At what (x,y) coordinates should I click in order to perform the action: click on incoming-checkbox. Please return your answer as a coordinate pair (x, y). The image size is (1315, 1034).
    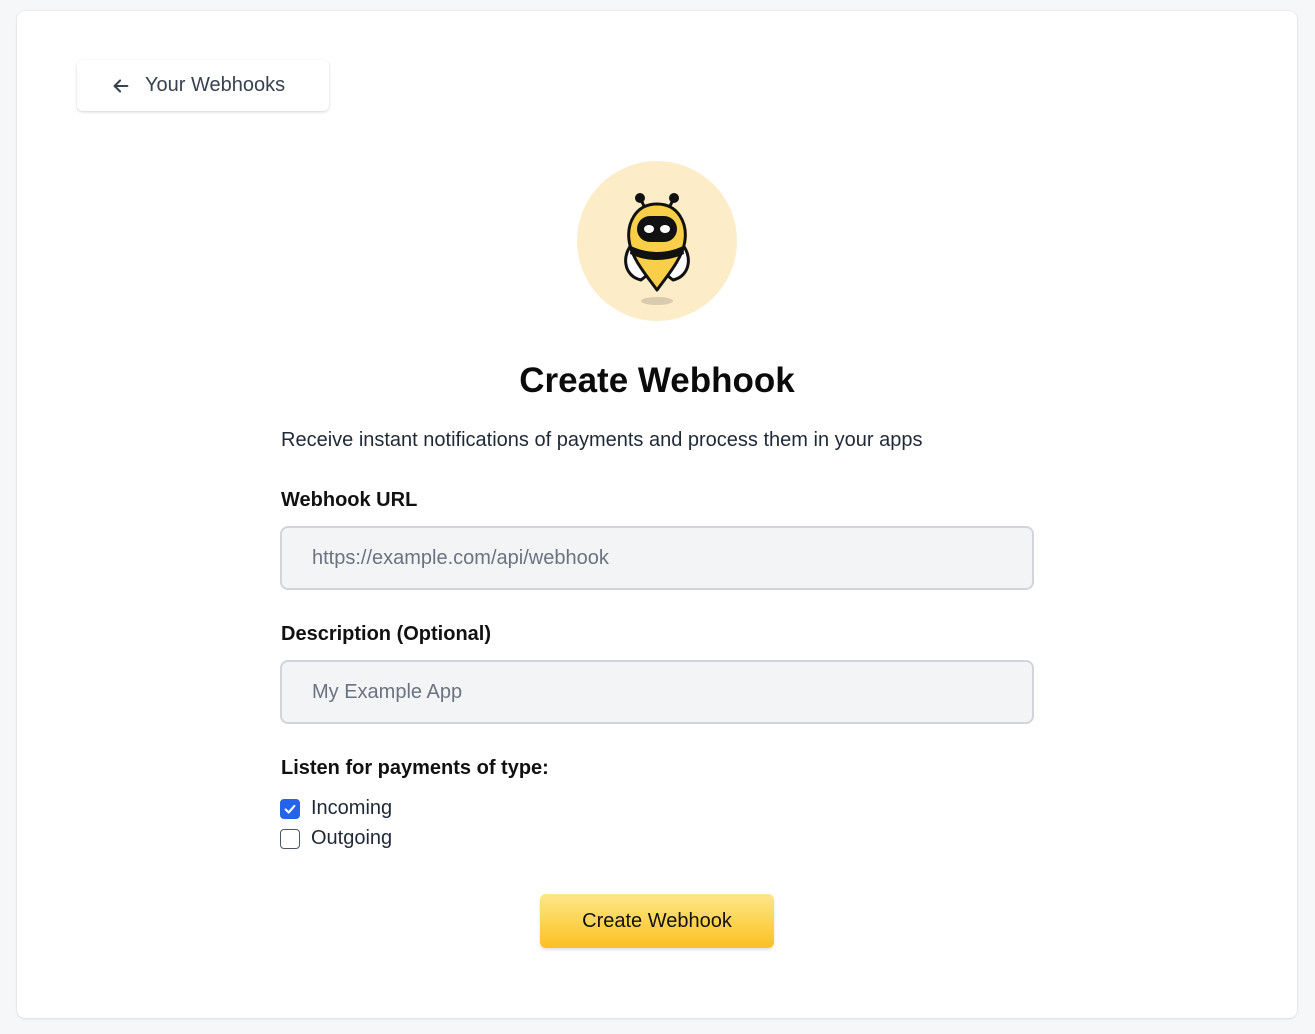
    Looking at the image, I should click on (290, 808).